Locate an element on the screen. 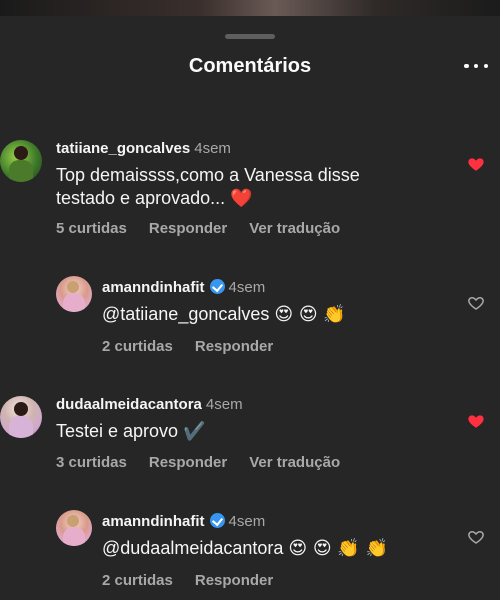 This screenshot has height=600, width=500. comment-username: dudaalmeidacantora is located at coordinates (129, 404).